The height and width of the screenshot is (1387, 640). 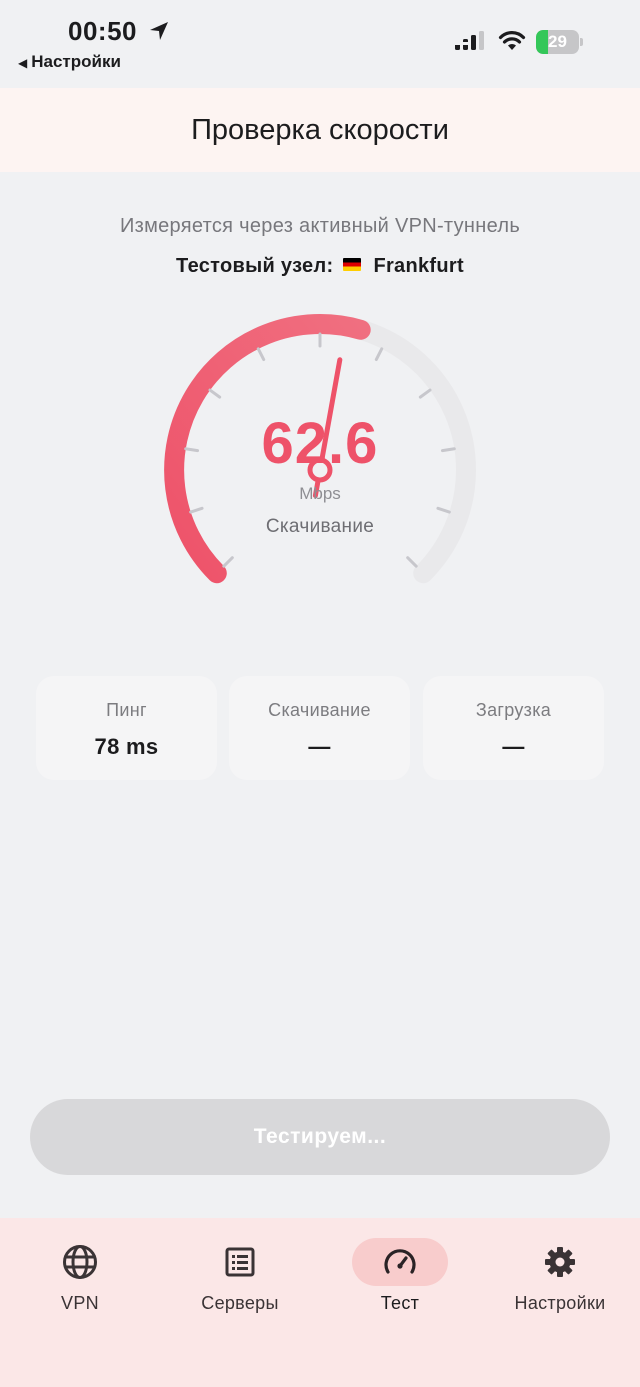 I want to click on cellular-signal-icon, so click(x=469, y=40).